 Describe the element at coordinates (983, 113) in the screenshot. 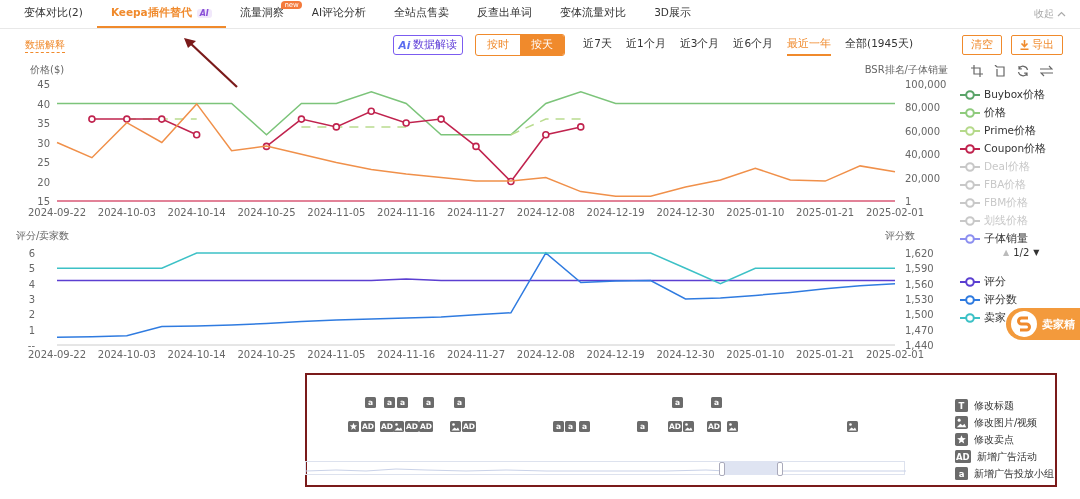

I see `legend-item: 价格` at that location.